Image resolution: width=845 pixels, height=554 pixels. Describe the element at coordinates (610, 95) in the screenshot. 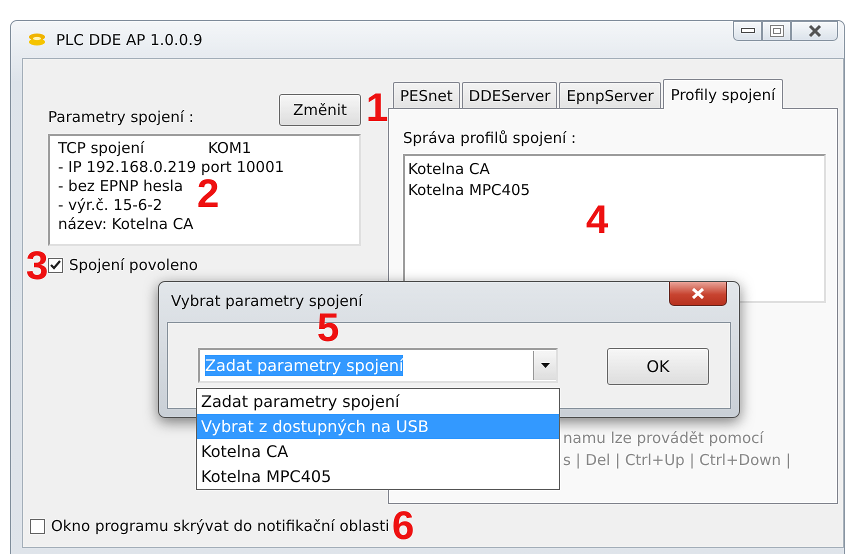

I see `tab: EpnpServer` at that location.